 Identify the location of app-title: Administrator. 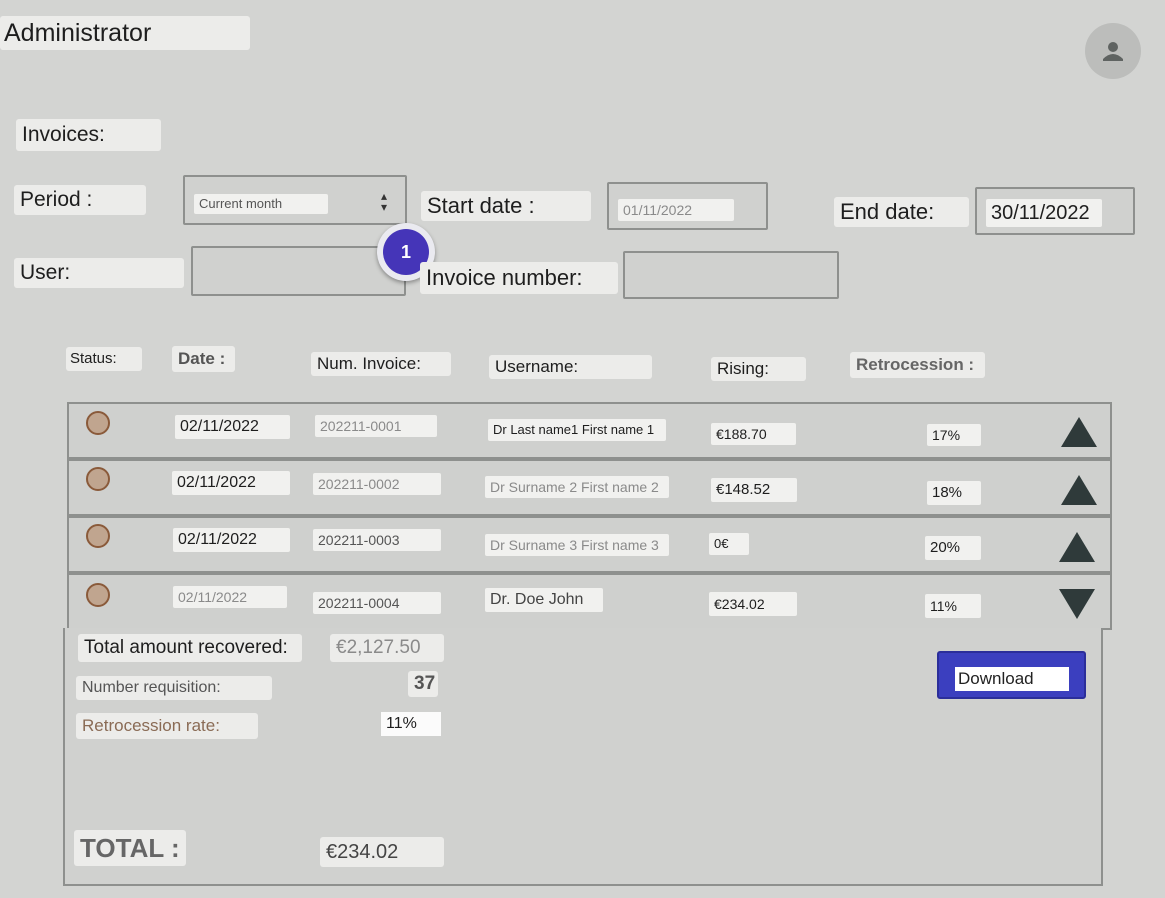
(125, 33).